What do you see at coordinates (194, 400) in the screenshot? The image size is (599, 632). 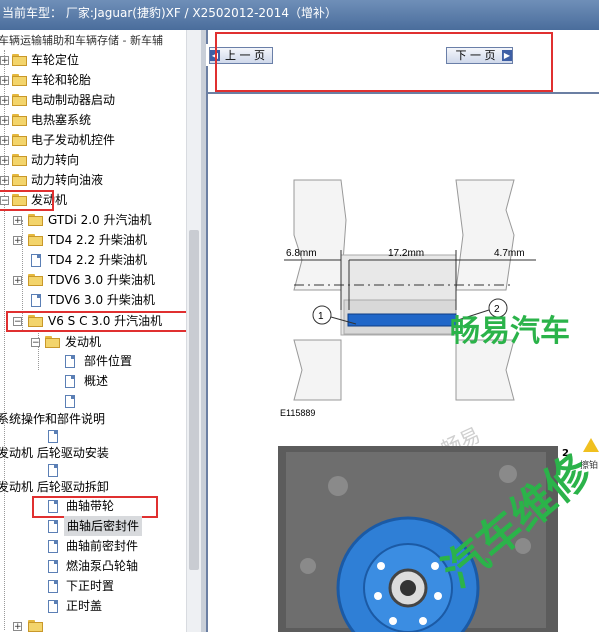 I see `scrollbar-thumb` at bounding box center [194, 400].